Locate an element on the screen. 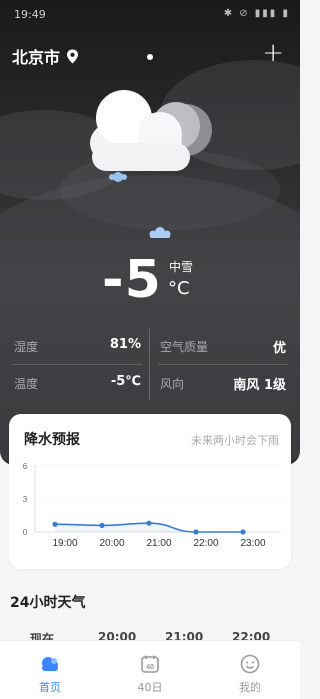  nav-label-40-day: 40日 is located at coordinates (150, 687).